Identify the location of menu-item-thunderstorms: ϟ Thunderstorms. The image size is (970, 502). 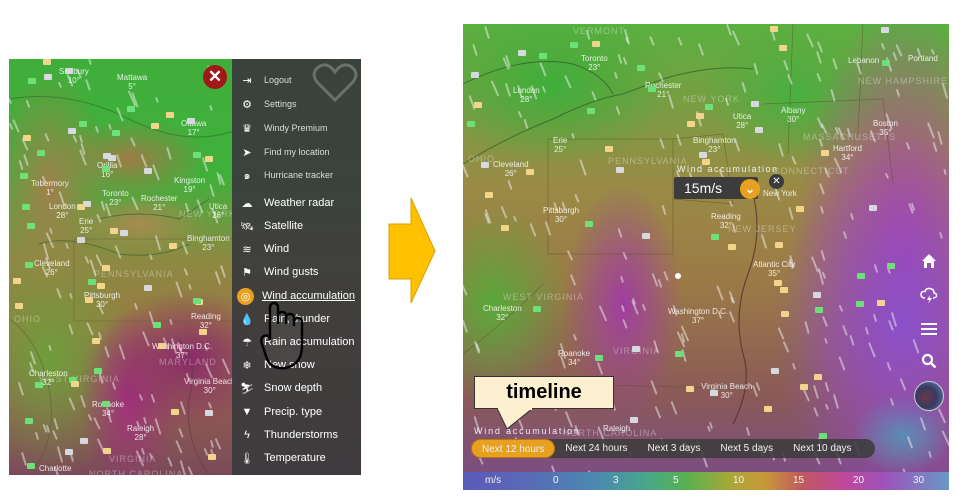
(296, 435).